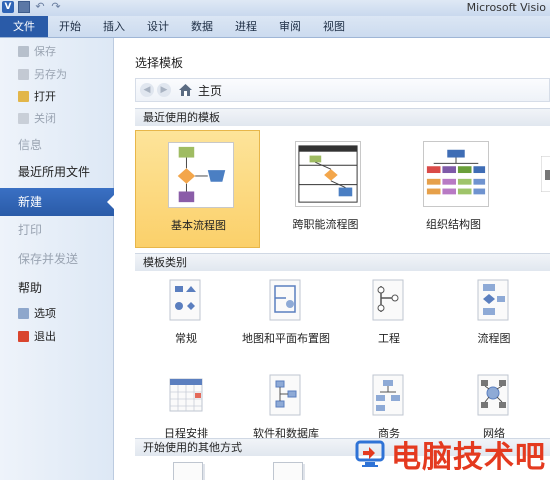 The image size is (550, 480). What do you see at coordinates (201, 175) in the screenshot?
I see `basic-flowchart-thumbnail` at bounding box center [201, 175].